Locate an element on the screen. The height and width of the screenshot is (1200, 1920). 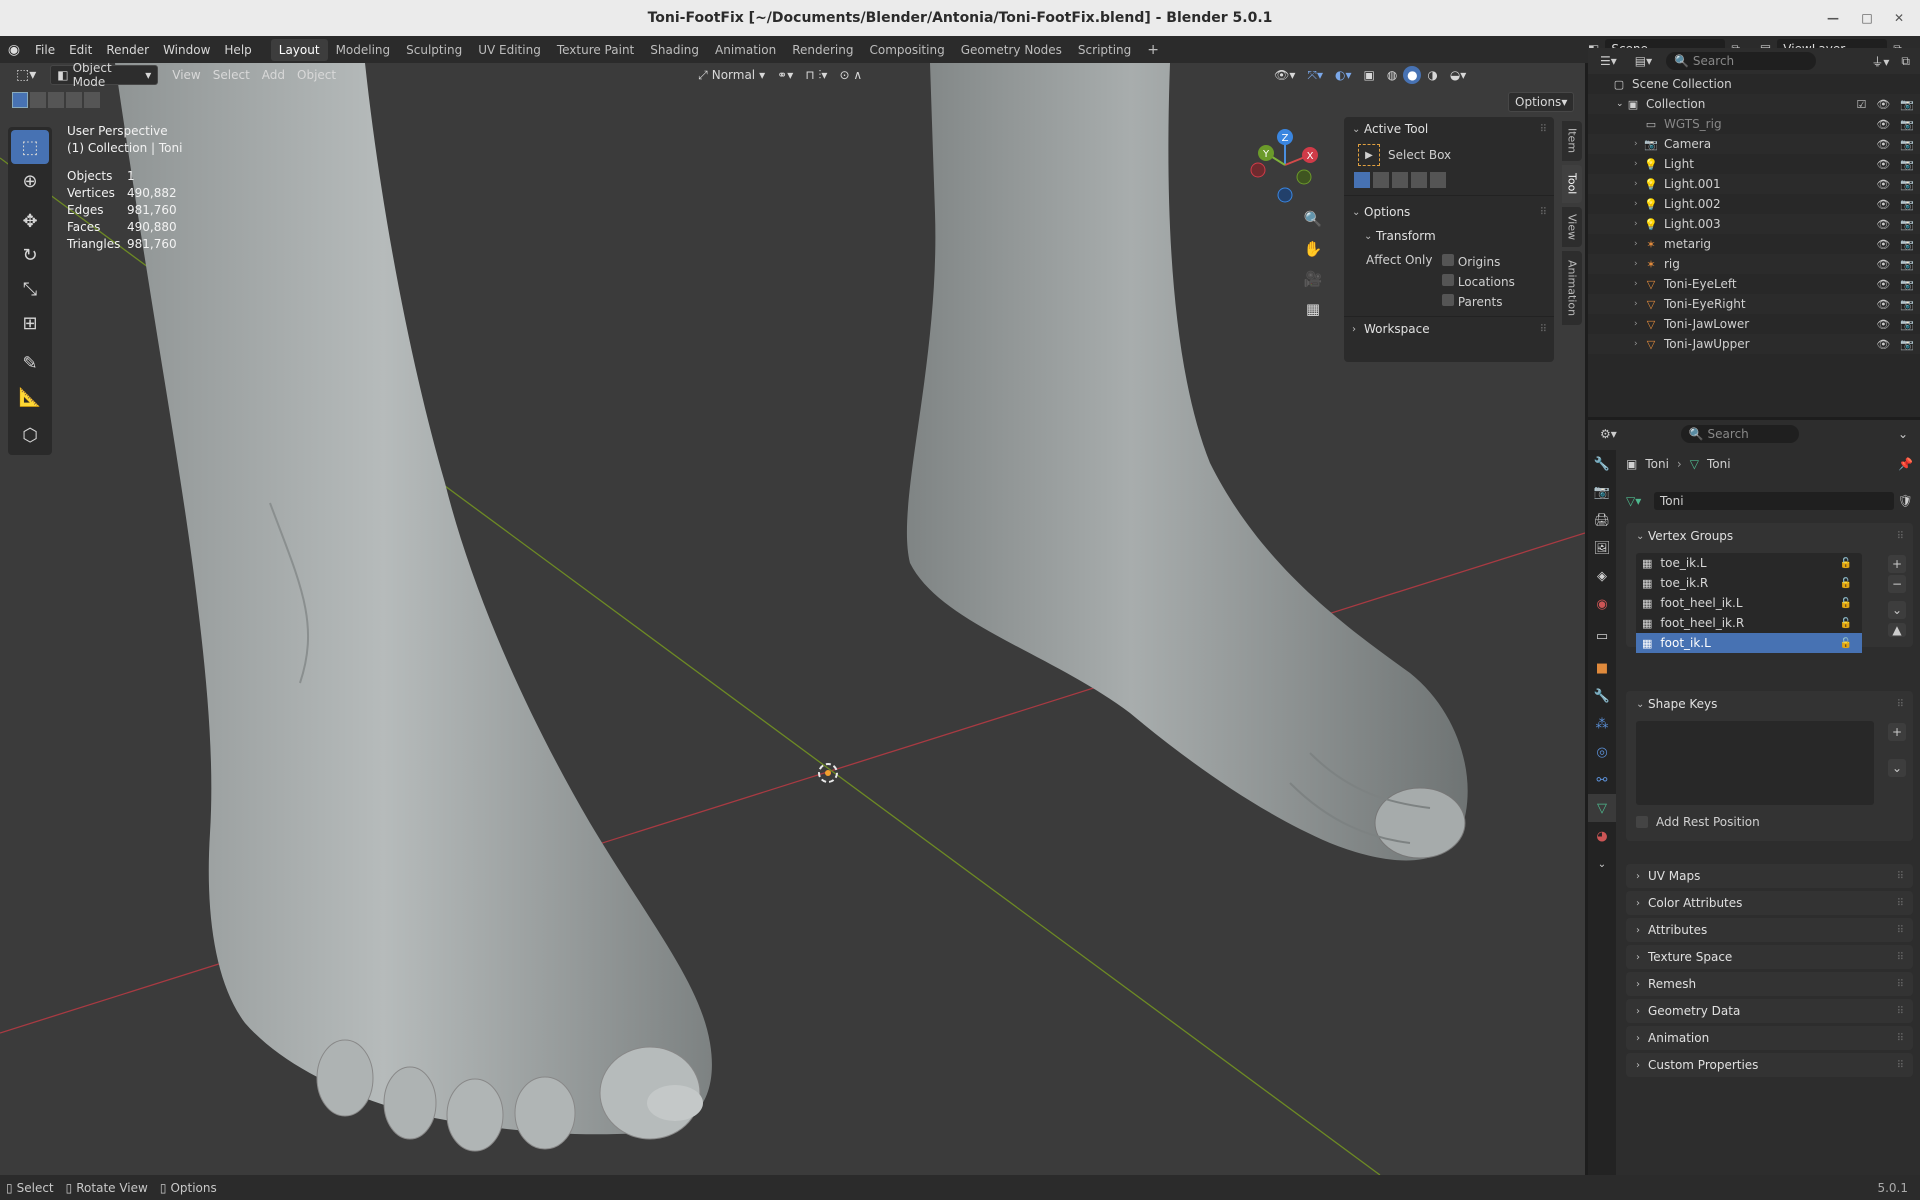
view-layer-properties-icon: 🖼 is located at coordinates (1602, 548).